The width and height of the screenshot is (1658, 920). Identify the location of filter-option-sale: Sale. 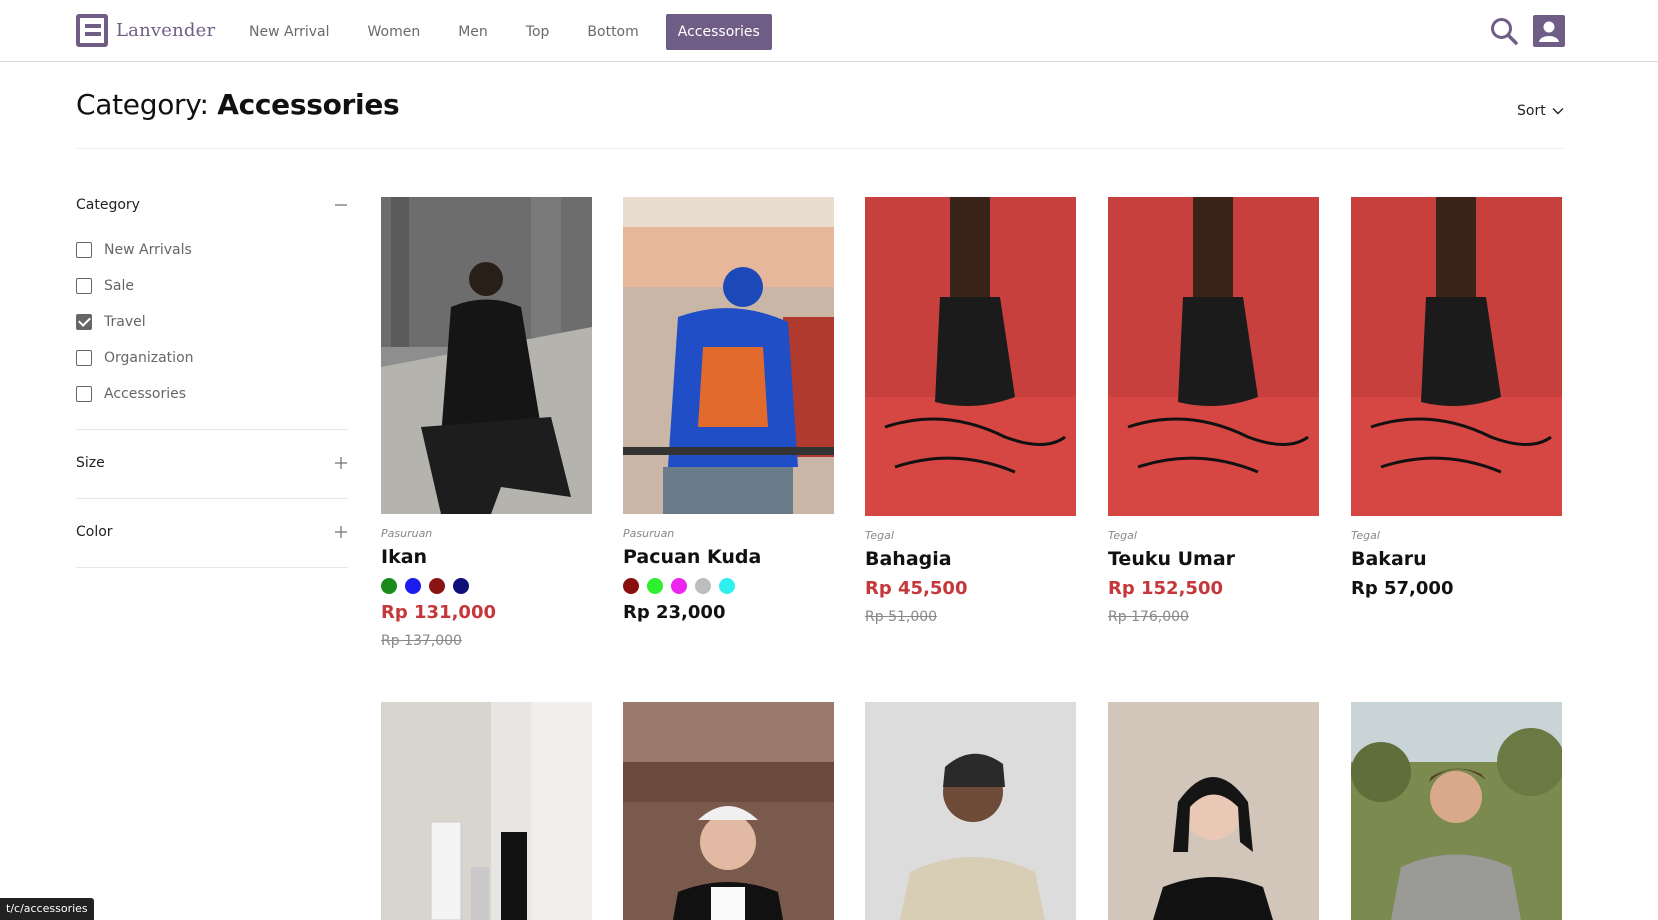
(105, 286).